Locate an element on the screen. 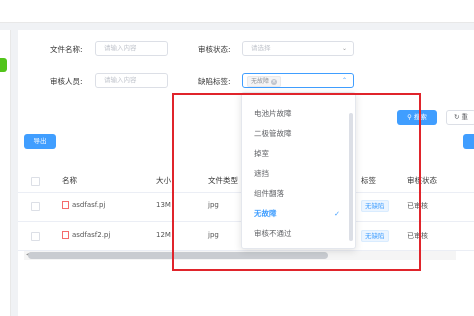 This screenshot has height=316, width=474. select-all-checkbox is located at coordinates (35, 181).